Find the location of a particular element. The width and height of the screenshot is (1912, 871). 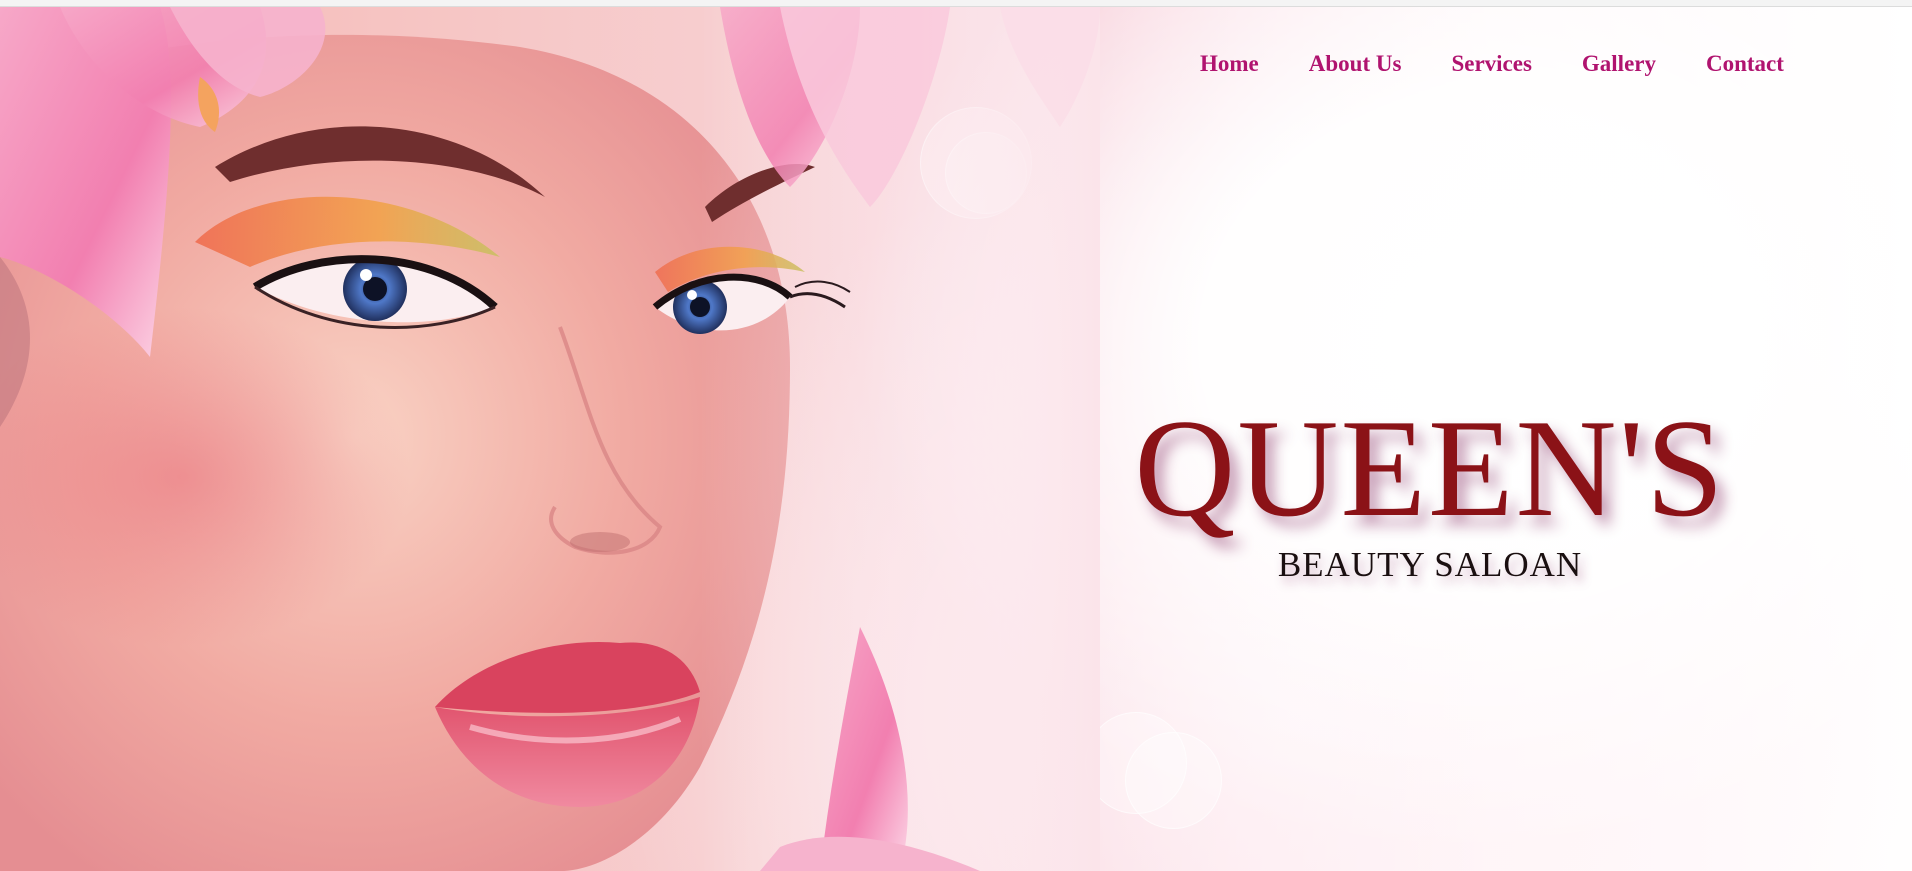

nav-link-about-us: About Us is located at coordinates (1355, 64).